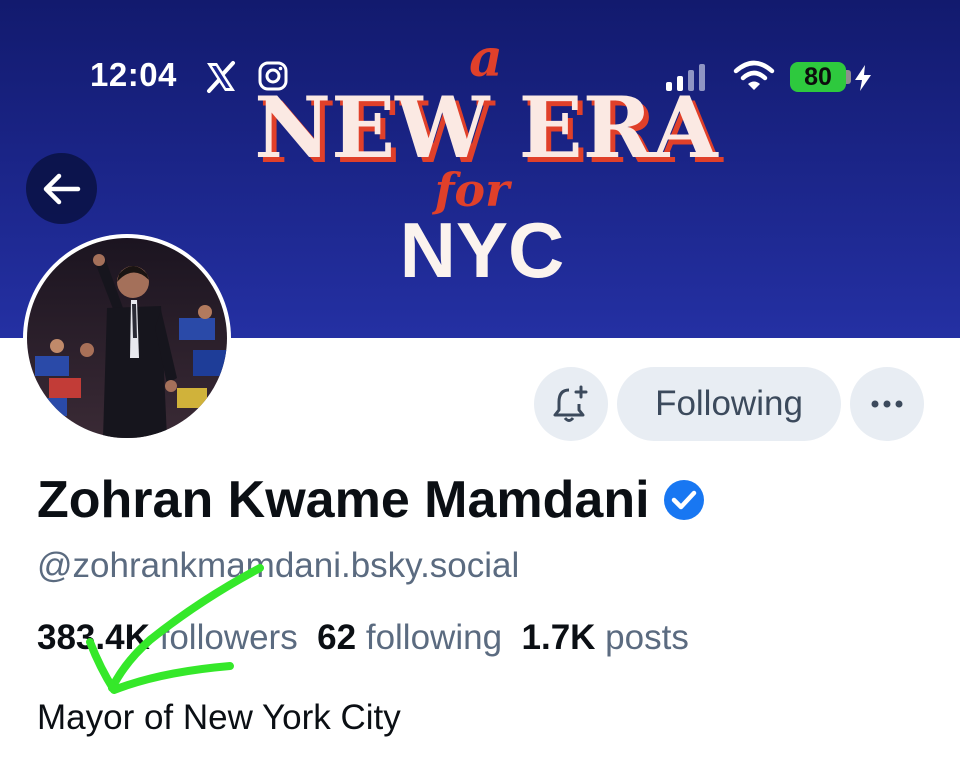  Describe the element at coordinates (221, 77) in the screenshot. I see `x-logo-icon` at that location.